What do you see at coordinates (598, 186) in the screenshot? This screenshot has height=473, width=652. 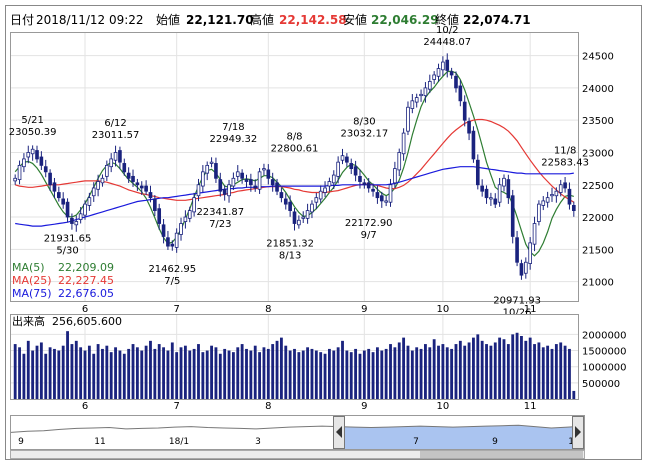 I see `price-tick-label: 22500` at bounding box center [598, 186].